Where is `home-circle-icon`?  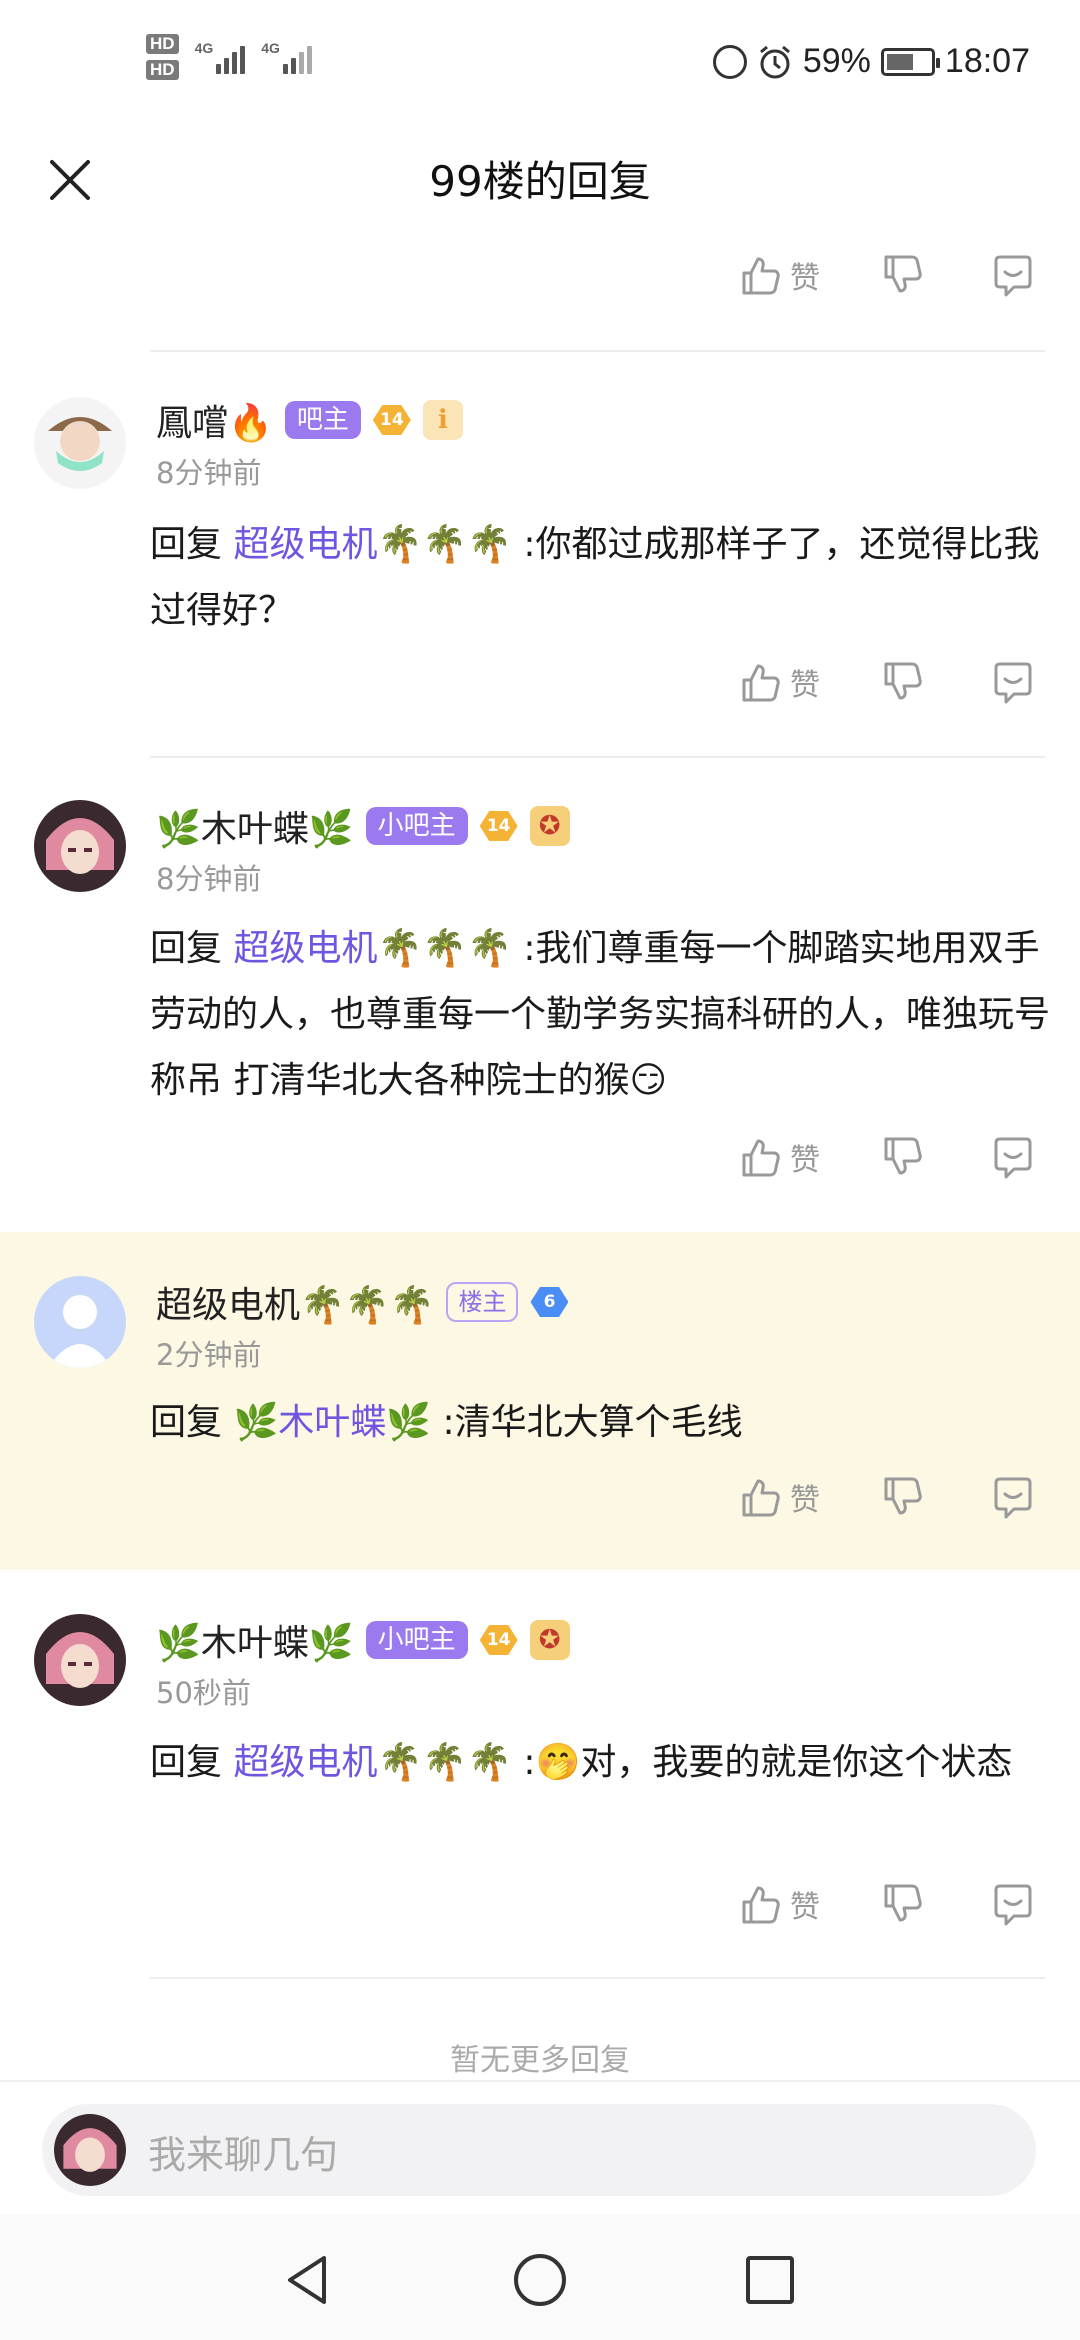 home-circle-icon is located at coordinates (540, 2280).